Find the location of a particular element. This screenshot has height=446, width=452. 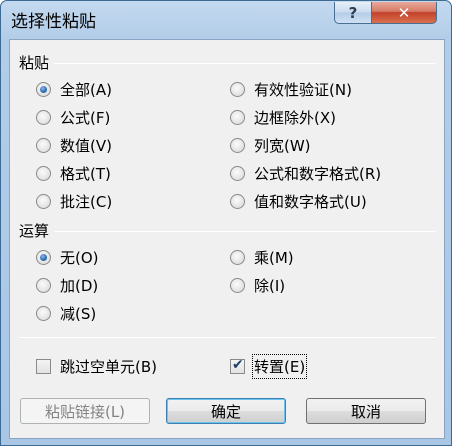

paste-formats-option: 格式(T) is located at coordinates (73, 173).